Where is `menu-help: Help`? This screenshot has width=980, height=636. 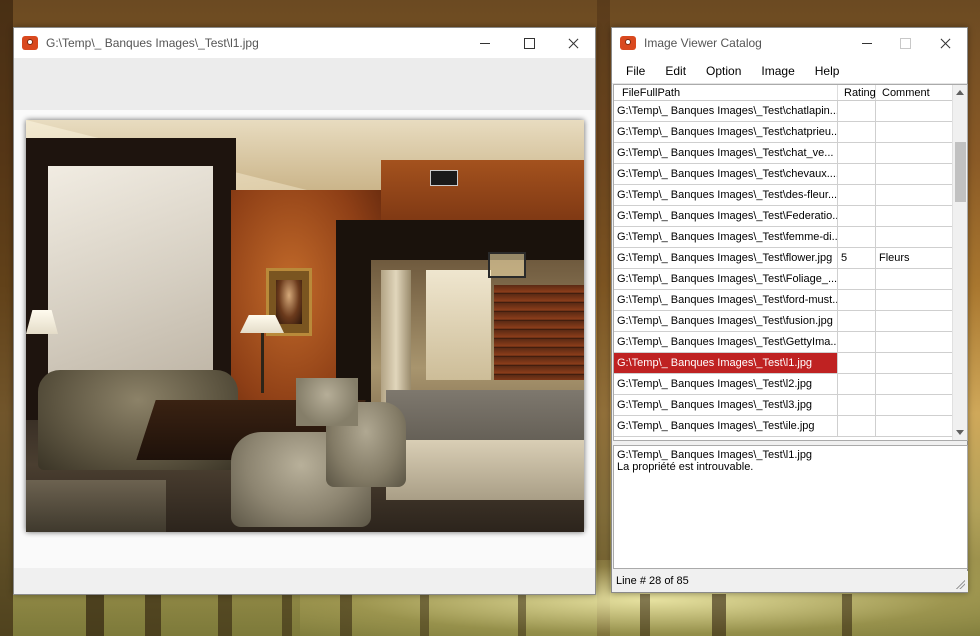 menu-help: Help is located at coordinates (827, 71).